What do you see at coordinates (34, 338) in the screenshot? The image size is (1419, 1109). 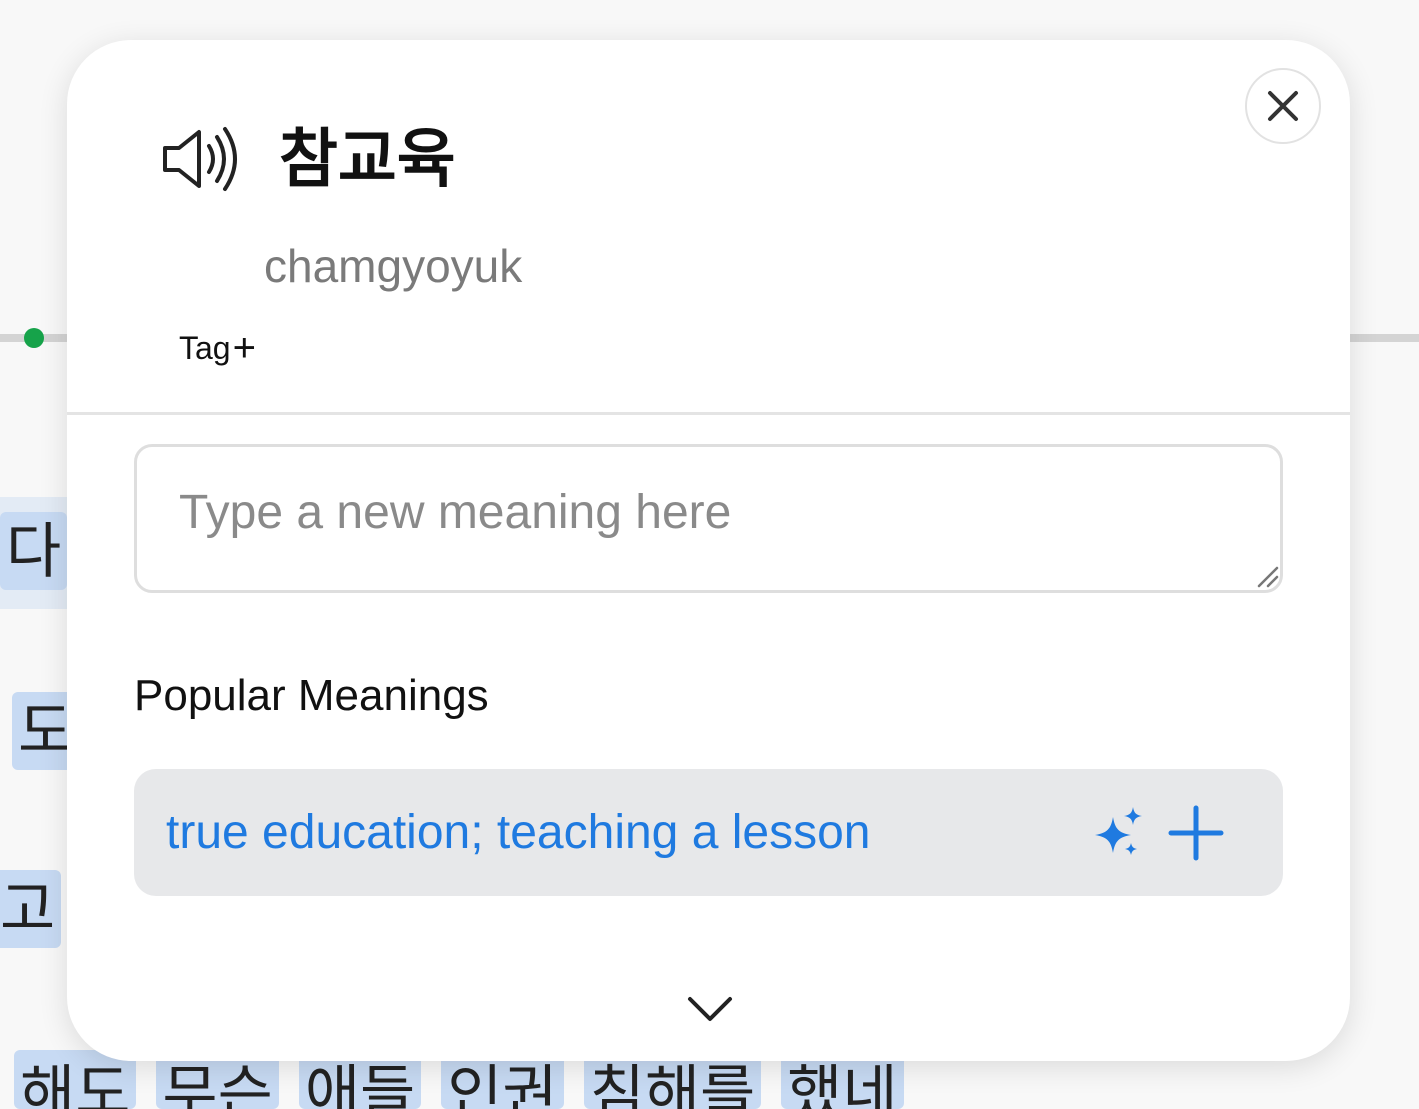 I see `status-dot` at bounding box center [34, 338].